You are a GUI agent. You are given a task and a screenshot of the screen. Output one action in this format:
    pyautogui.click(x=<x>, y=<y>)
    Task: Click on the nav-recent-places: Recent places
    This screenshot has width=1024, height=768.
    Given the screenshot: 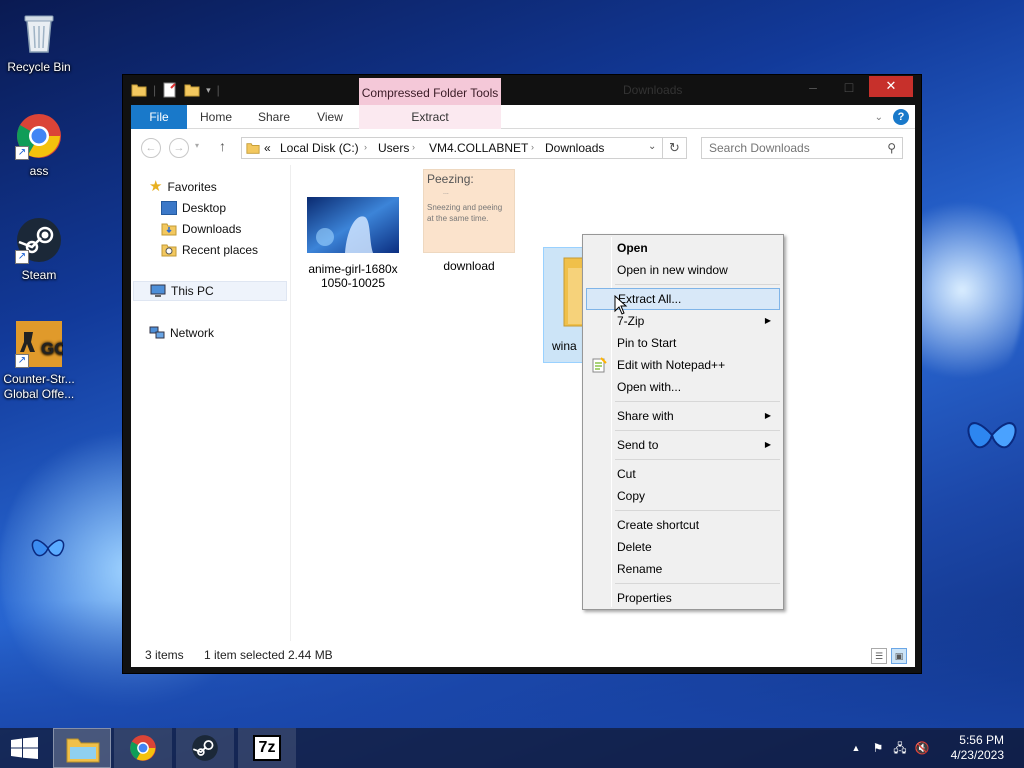 What is the action you would take?
    pyautogui.click(x=209, y=250)
    